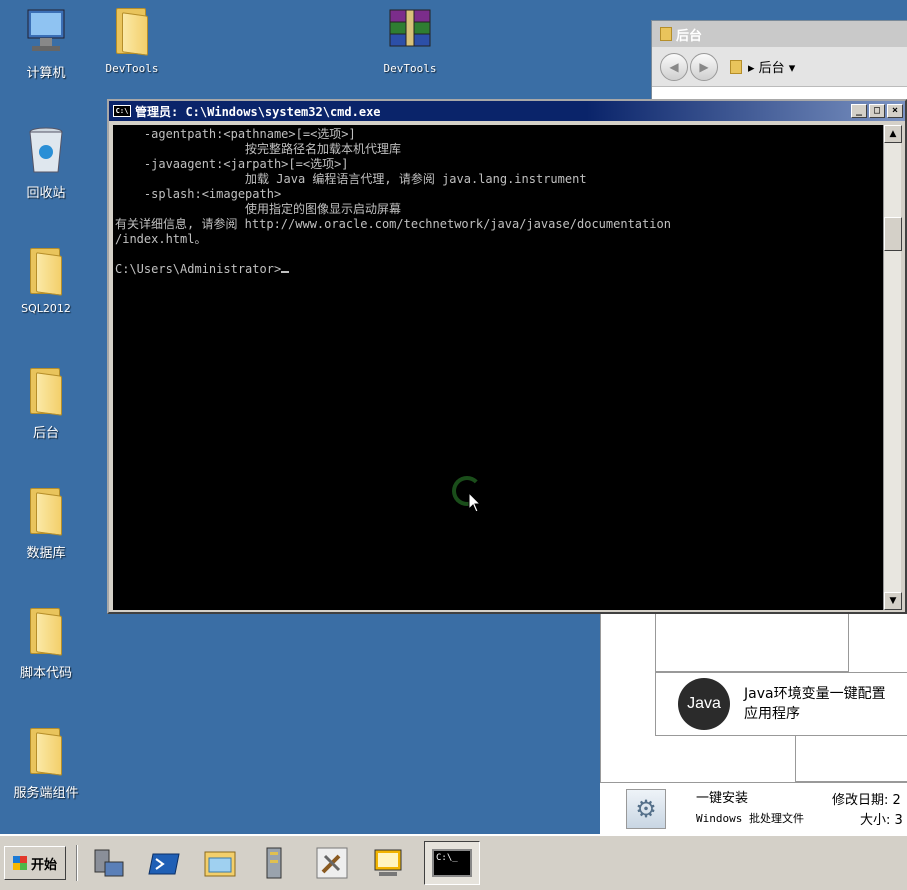  Describe the element at coordinates (779, 34) in the screenshot. I see `explorer-title-bar: 后台` at that location.